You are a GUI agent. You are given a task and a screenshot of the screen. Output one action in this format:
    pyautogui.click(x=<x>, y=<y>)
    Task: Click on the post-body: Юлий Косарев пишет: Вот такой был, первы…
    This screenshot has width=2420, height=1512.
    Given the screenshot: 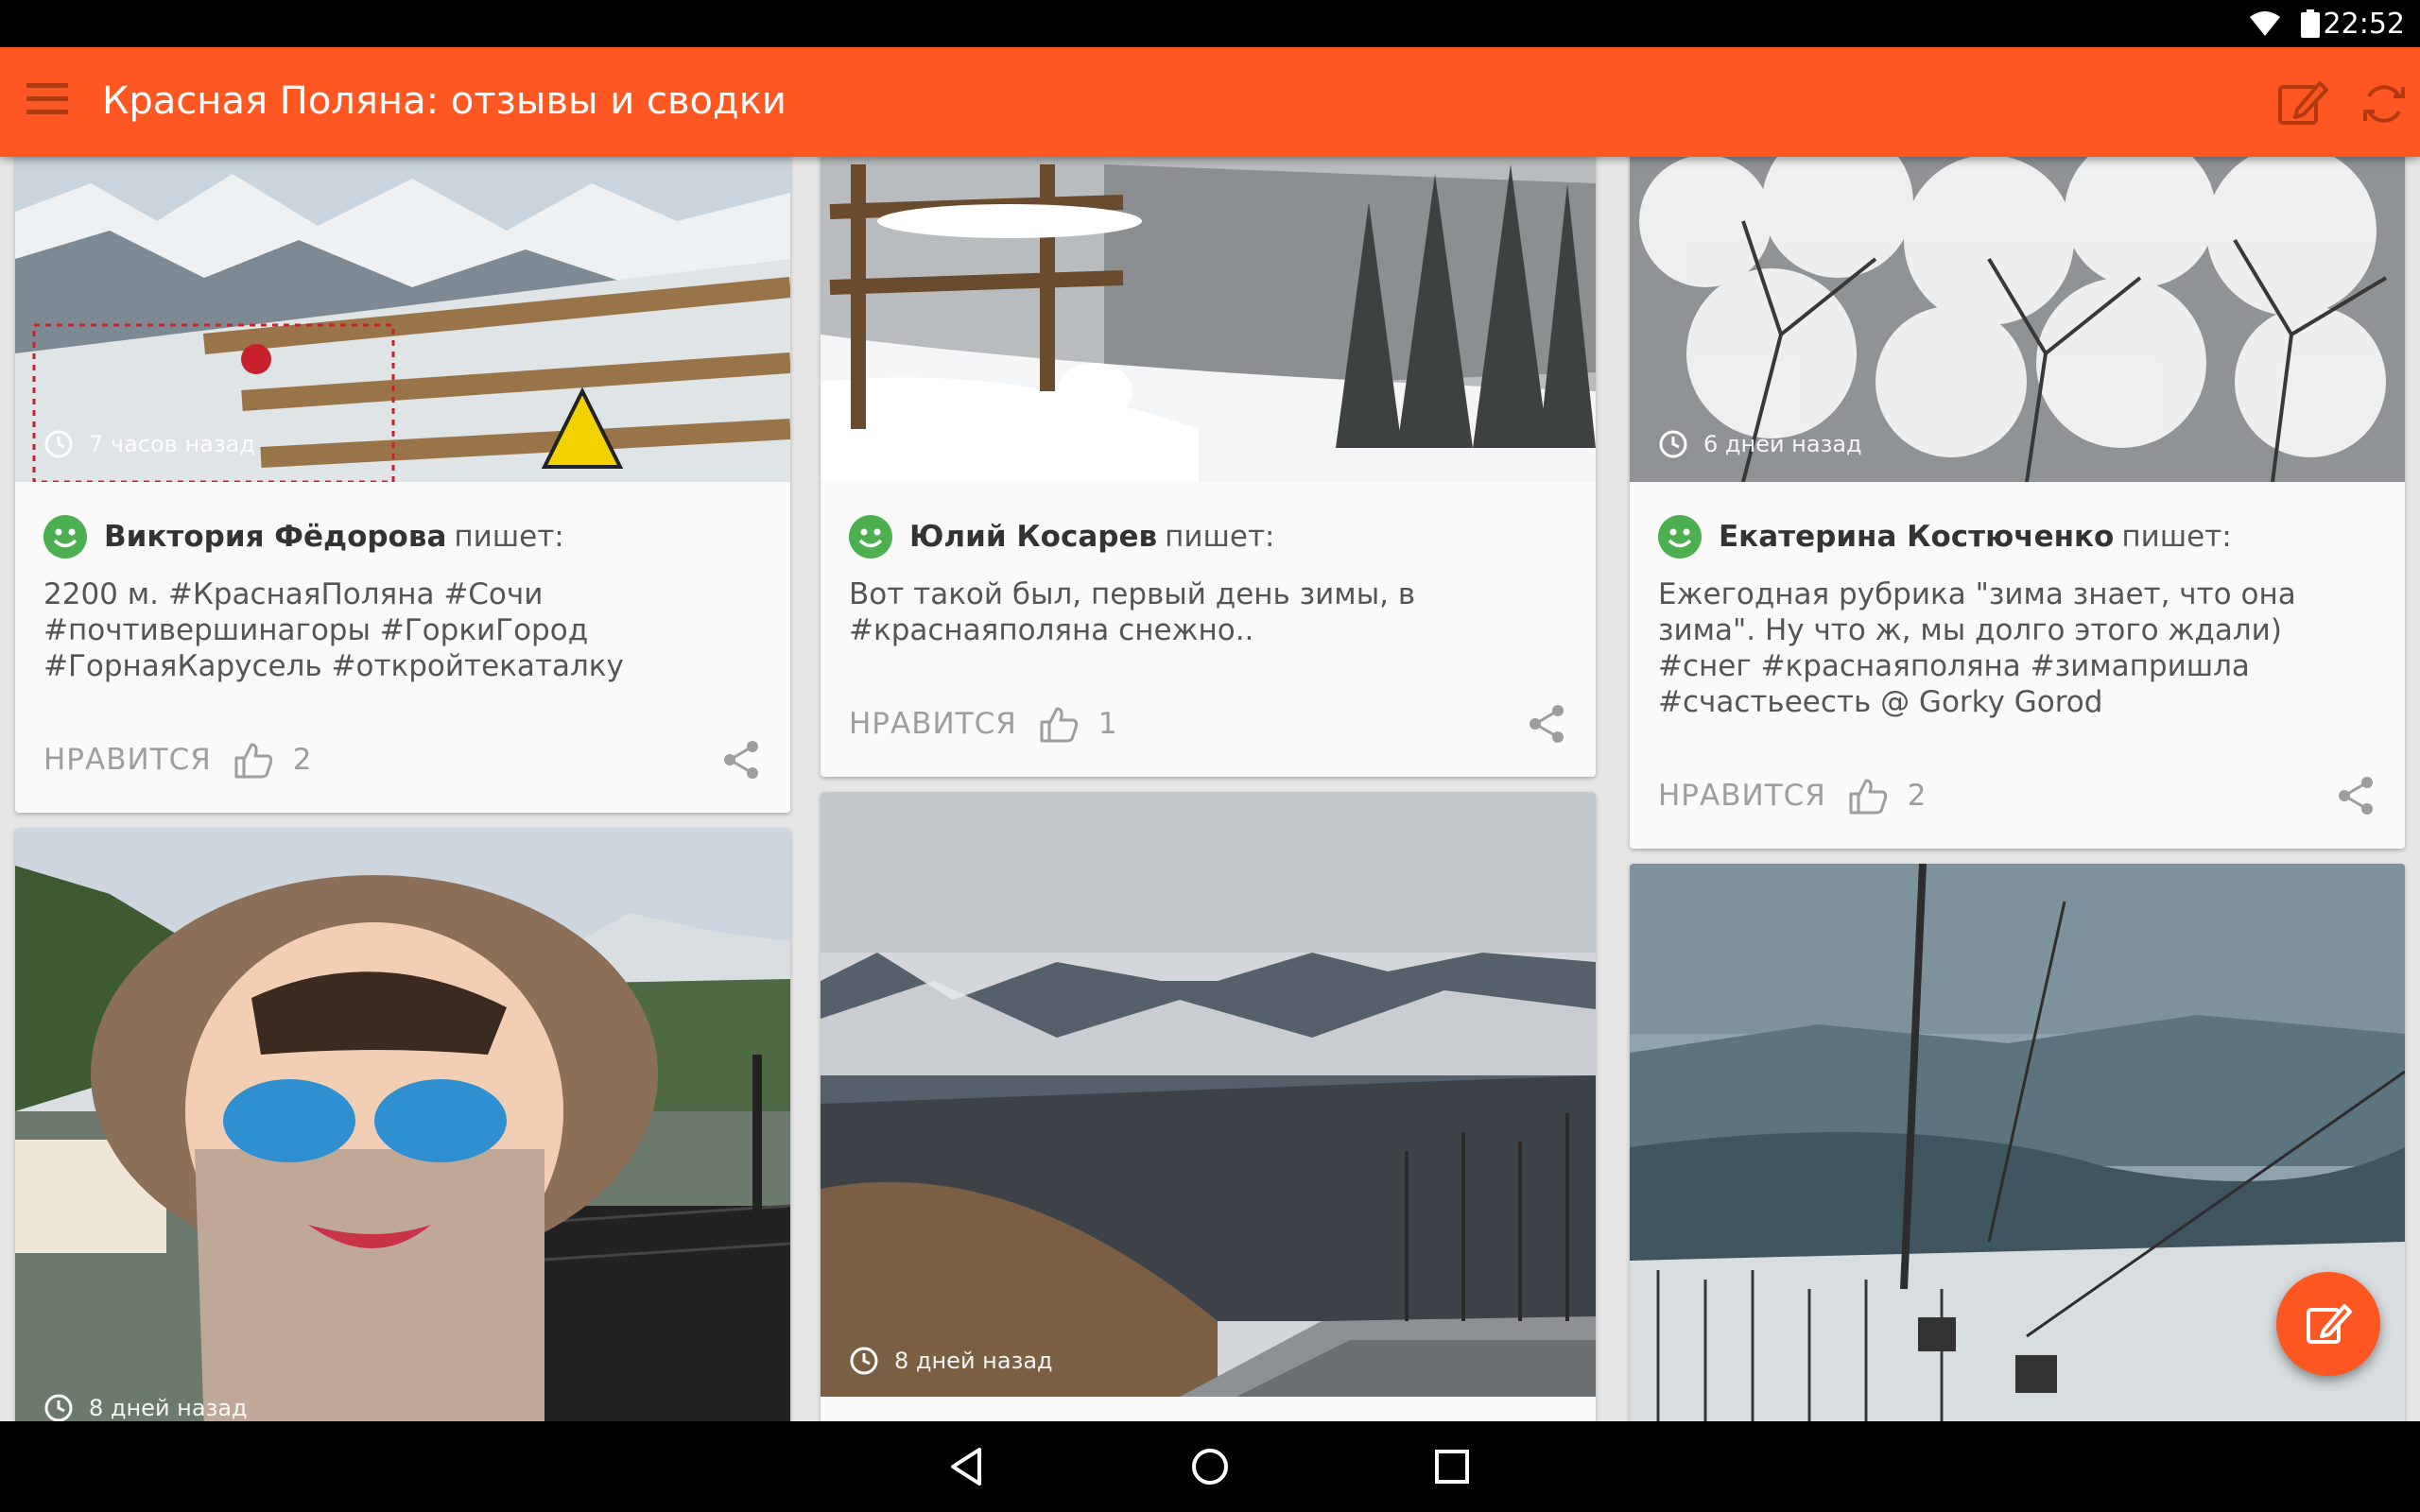 What is the action you would take?
    pyautogui.click(x=1208, y=565)
    